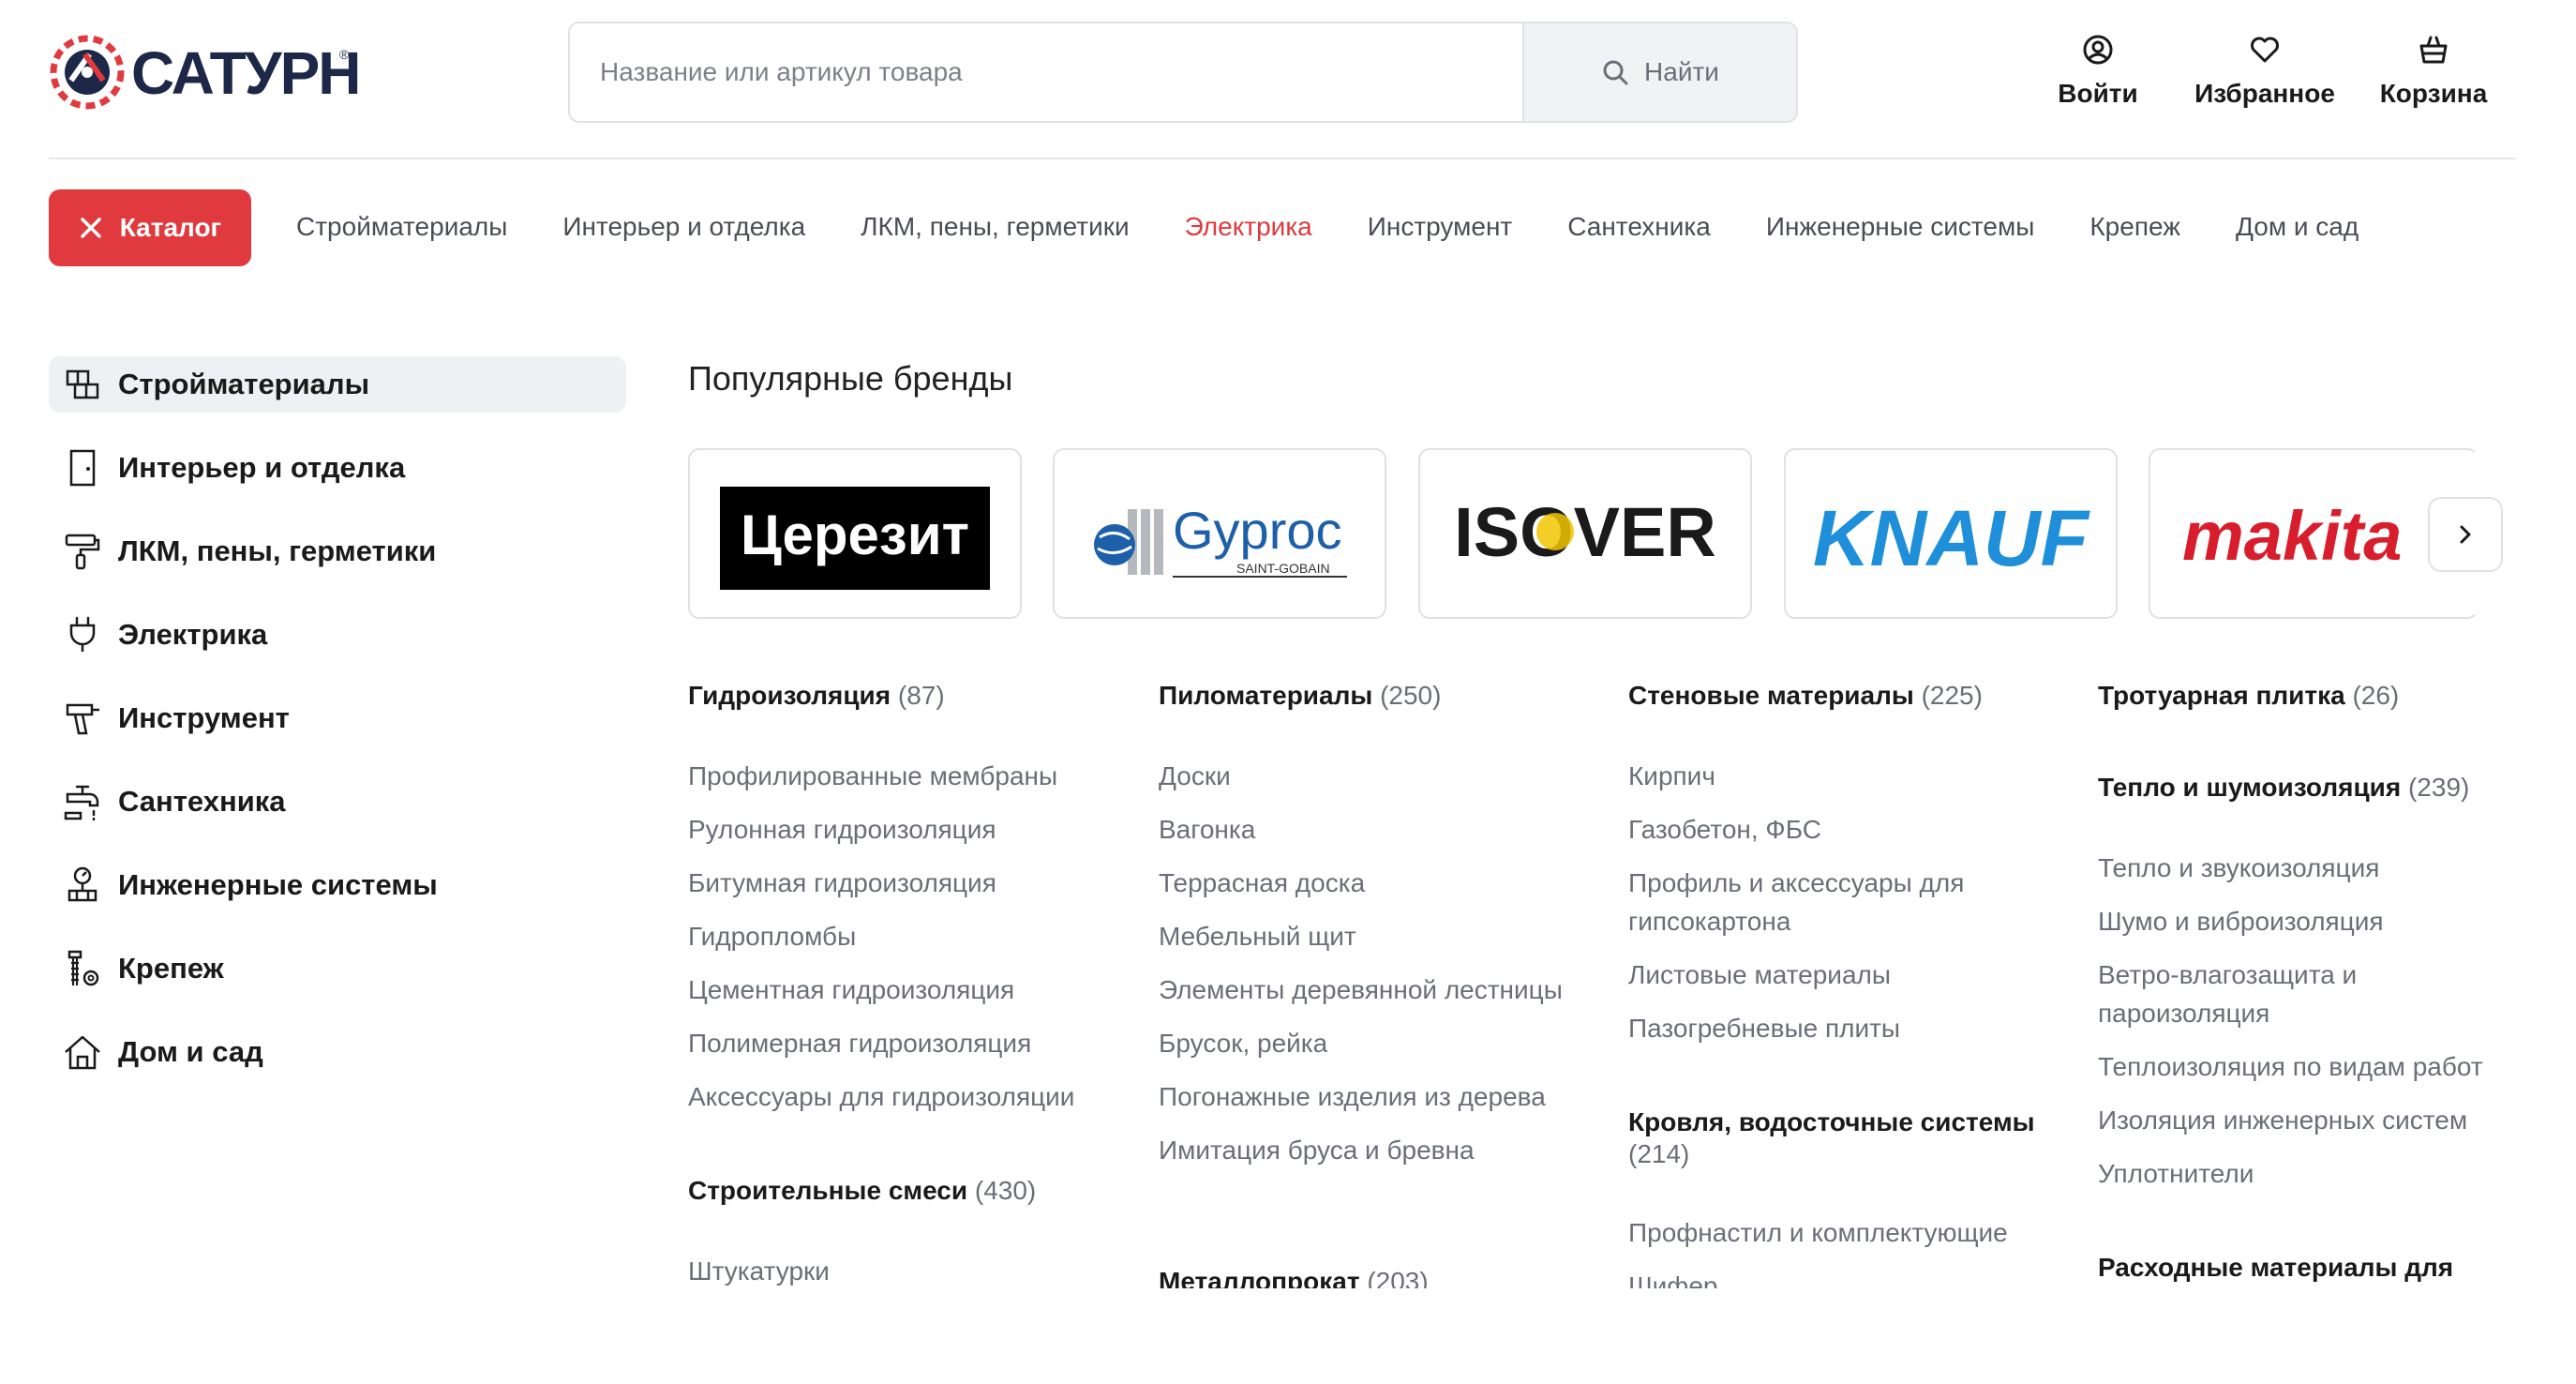 This screenshot has height=1384, width=2576. Describe the element at coordinates (909, 830) in the screenshot. I see `subcategory-link: Рулонная гидроизоляция` at that location.